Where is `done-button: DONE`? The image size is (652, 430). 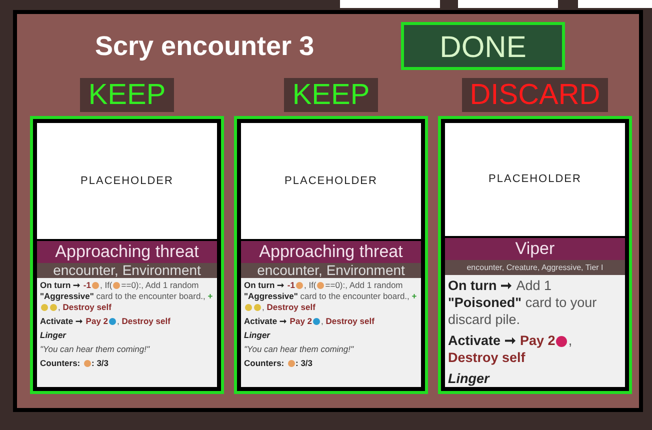
done-button: DONE is located at coordinates (483, 46).